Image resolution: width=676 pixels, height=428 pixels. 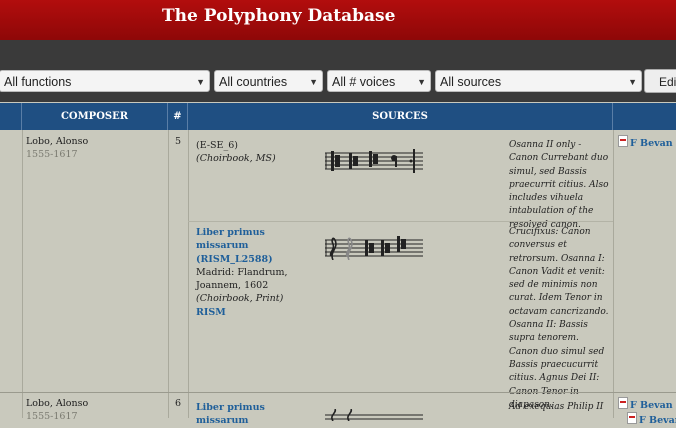 What do you see at coordinates (178, 403) in the screenshot?
I see `voice-count: 6` at bounding box center [178, 403].